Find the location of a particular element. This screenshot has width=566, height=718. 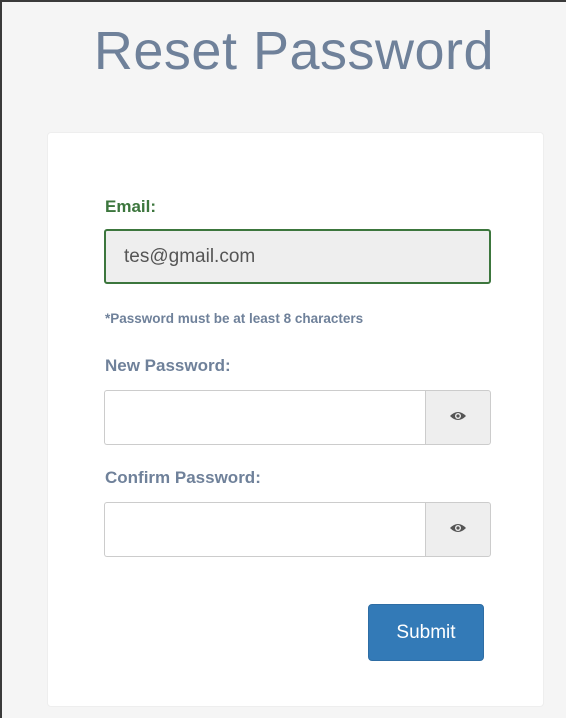

new-password-input is located at coordinates (264, 417).